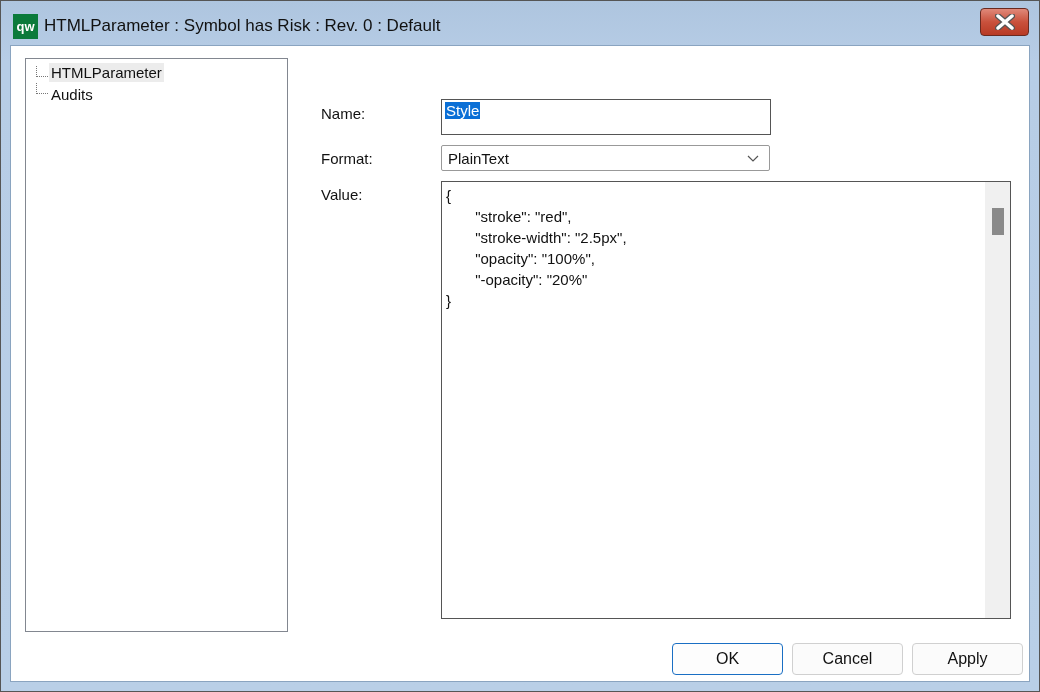 The image size is (1040, 692). Describe the element at coordinates (606, 117) in the screenshot. I see `name-input-field: Style` at that location.